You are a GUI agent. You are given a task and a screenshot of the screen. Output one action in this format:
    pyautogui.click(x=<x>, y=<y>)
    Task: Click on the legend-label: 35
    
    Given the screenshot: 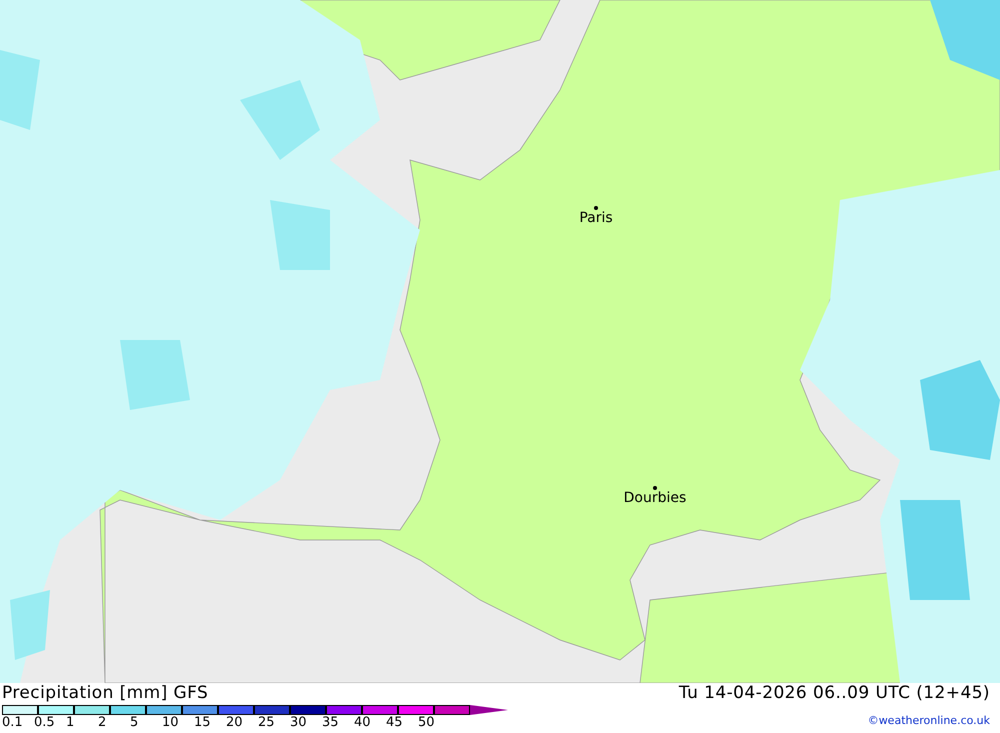 What is the action you would take?
    pyautogui.click(x=331, y=723)
    